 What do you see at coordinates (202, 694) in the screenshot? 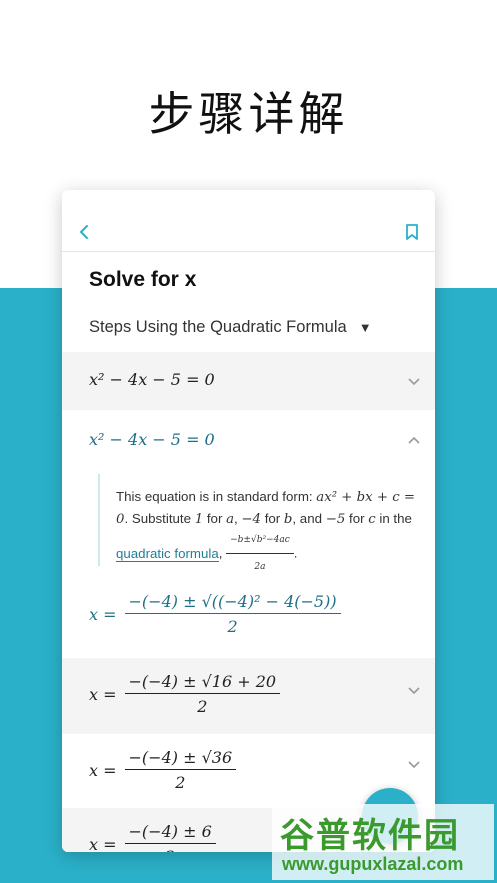
I see `step-2-fraction: −(−4) ± √16 + 20 2` at bounding box center [202, 694].